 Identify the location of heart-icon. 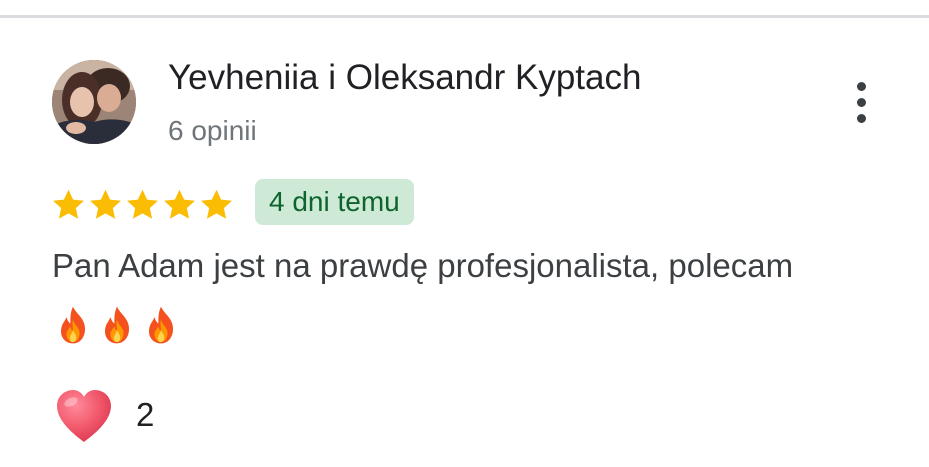
(84, 416).